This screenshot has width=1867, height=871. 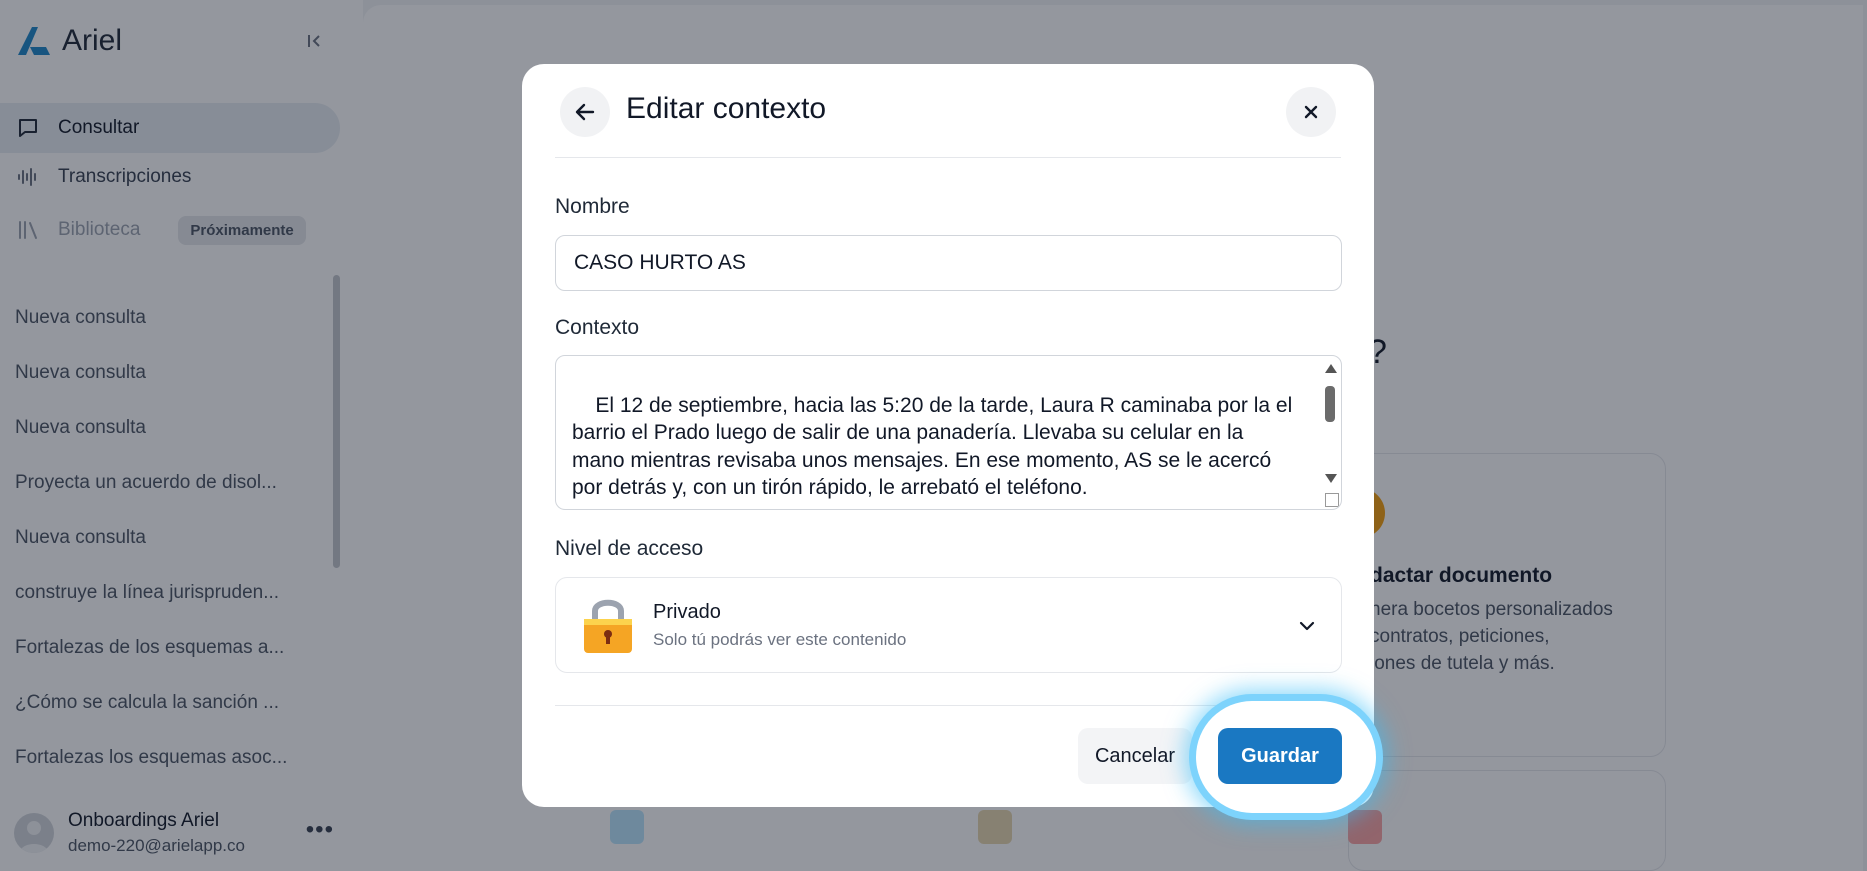 What do you see at coordinates (592, 206) in the screenshot?
I see `name-label: Nombre` at bounding box center [592, 206].